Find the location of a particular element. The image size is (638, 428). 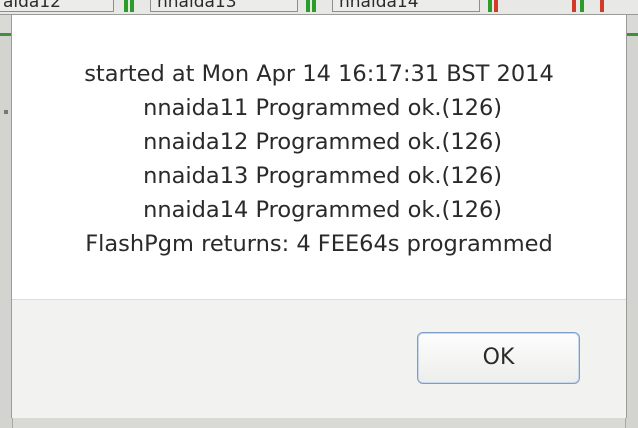

background-tab: nnaida13 is located at coordinates (224, 6).